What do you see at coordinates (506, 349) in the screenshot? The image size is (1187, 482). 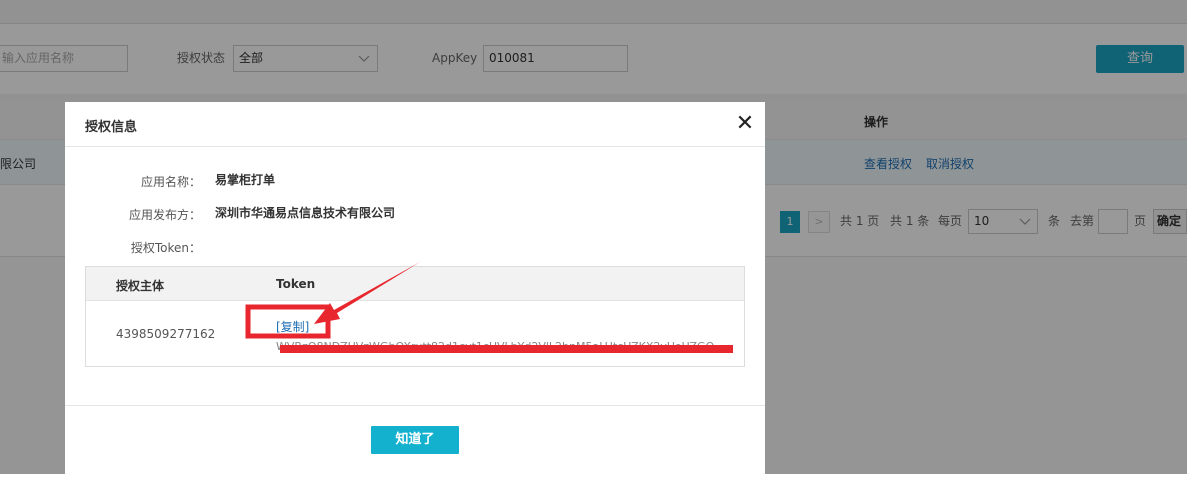 I see `redaction-bar` at bounding box center [506, 349].